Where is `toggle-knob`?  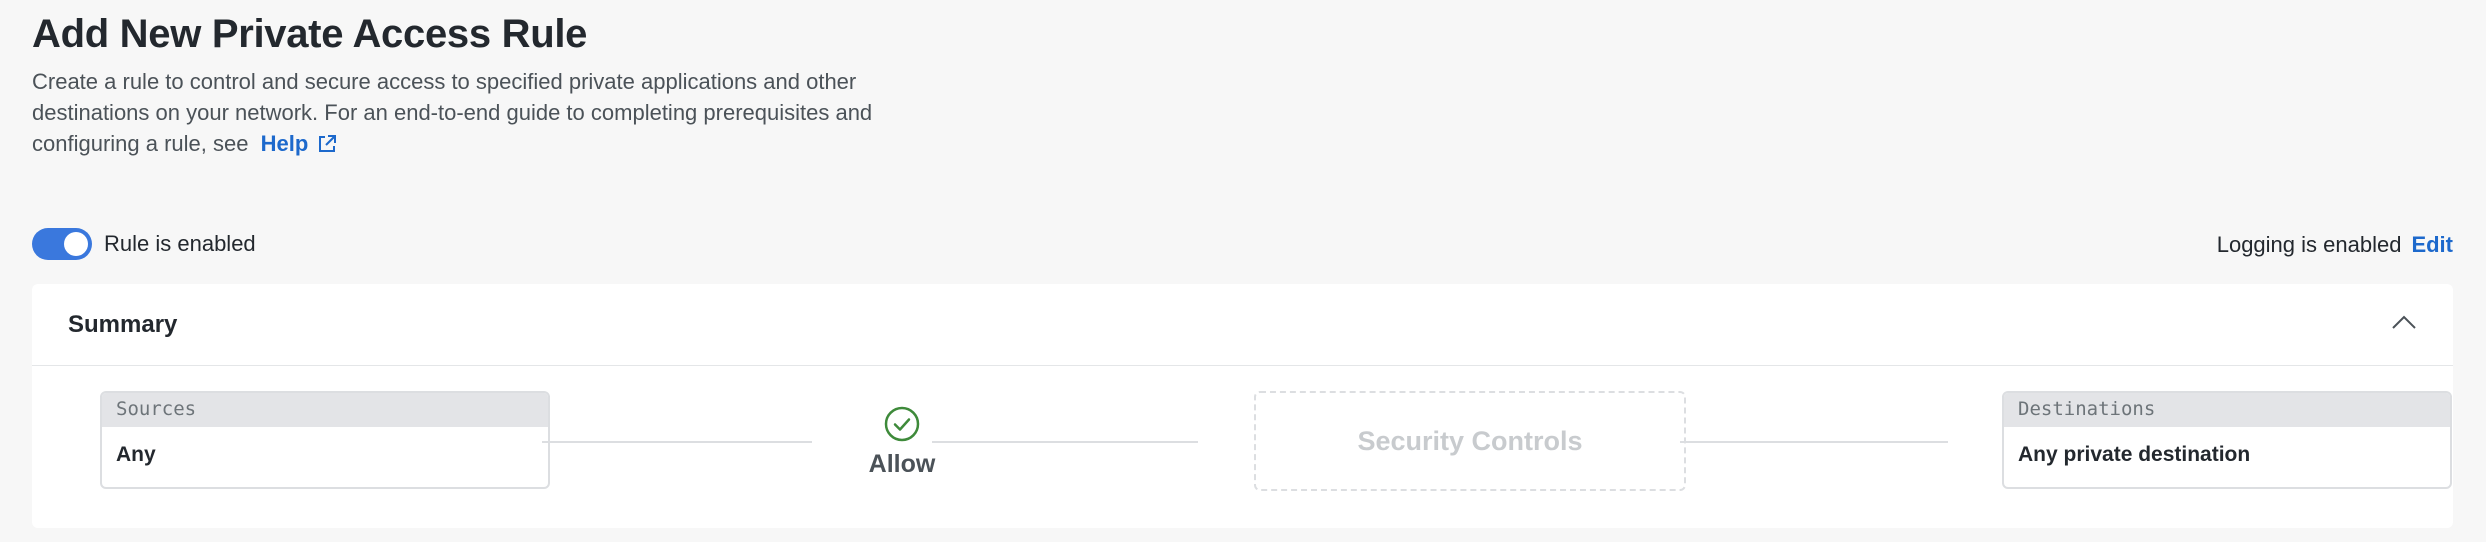
toggle-knob is located at coordinates (76, 244).